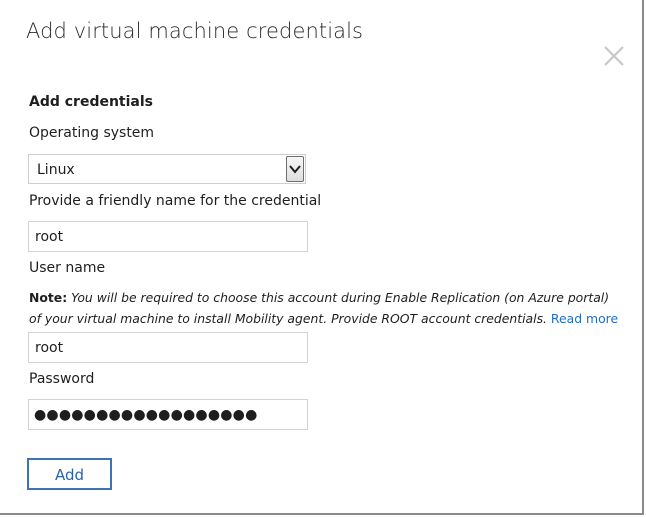 The width and height of the screenshot is (646, 517). What do you see at coordinates (91, 102) in the screenshot?
I see `section-title: Add credentials` at bounding box center [91, 102].